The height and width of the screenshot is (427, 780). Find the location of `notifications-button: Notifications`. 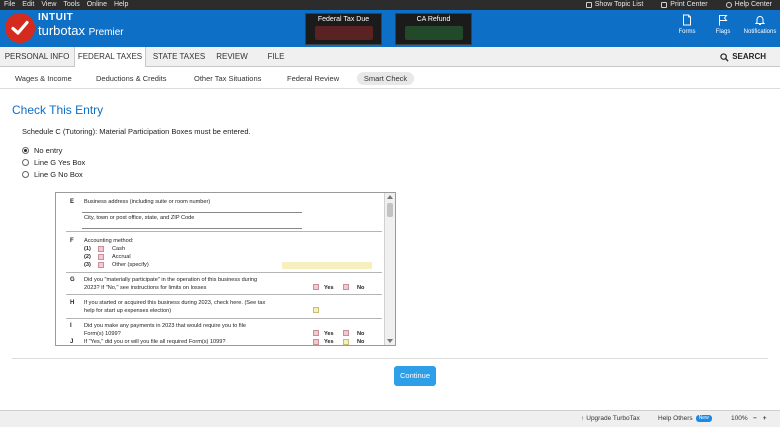

notifications-button: Notifications is located at coordinates (760, 24).